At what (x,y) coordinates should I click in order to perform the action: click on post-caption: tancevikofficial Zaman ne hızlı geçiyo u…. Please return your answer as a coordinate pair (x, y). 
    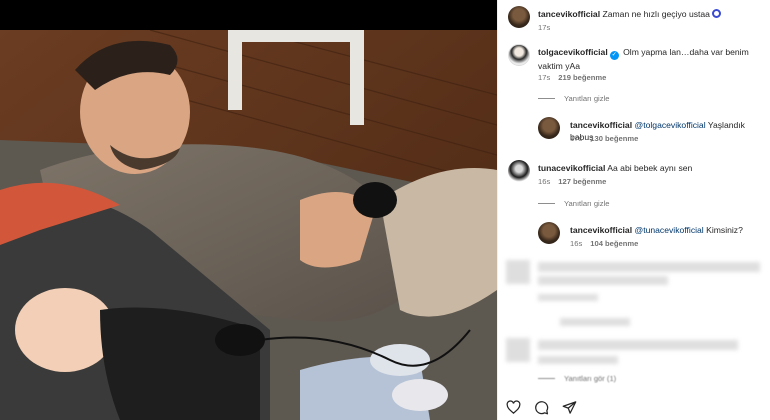
    Looking at the image, I should click on (650, 14).